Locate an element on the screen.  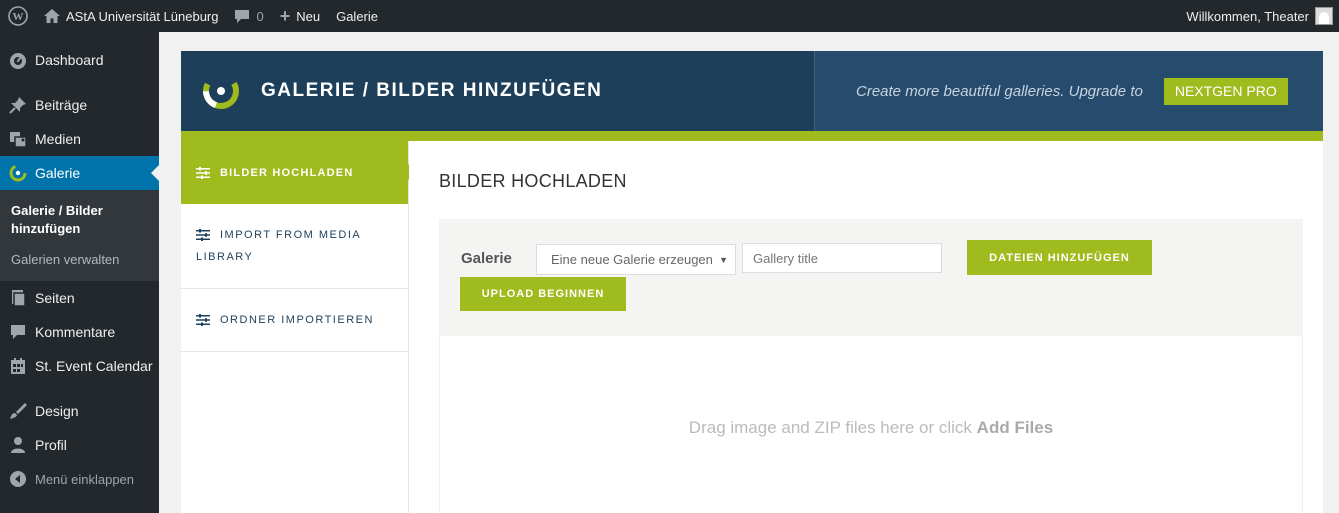
nextgen-pro-button: NEXTGEN PRO is located at coordinates (1225, 91).